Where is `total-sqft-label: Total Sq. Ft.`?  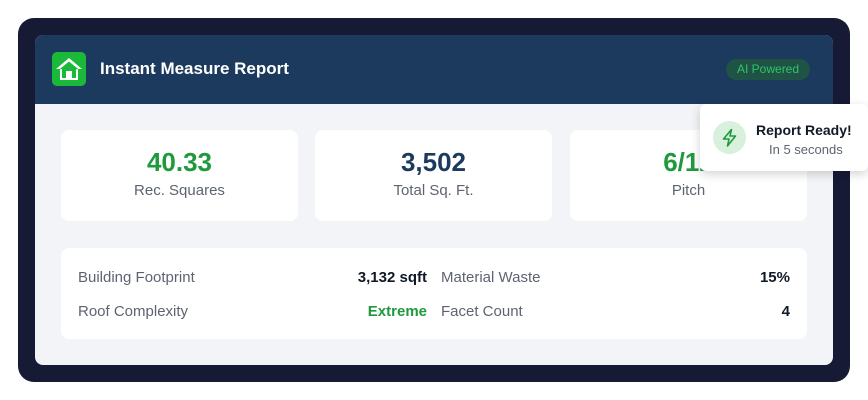 total-sqft-label: Total Sq. Ft. is located at coordinates (433, 190).